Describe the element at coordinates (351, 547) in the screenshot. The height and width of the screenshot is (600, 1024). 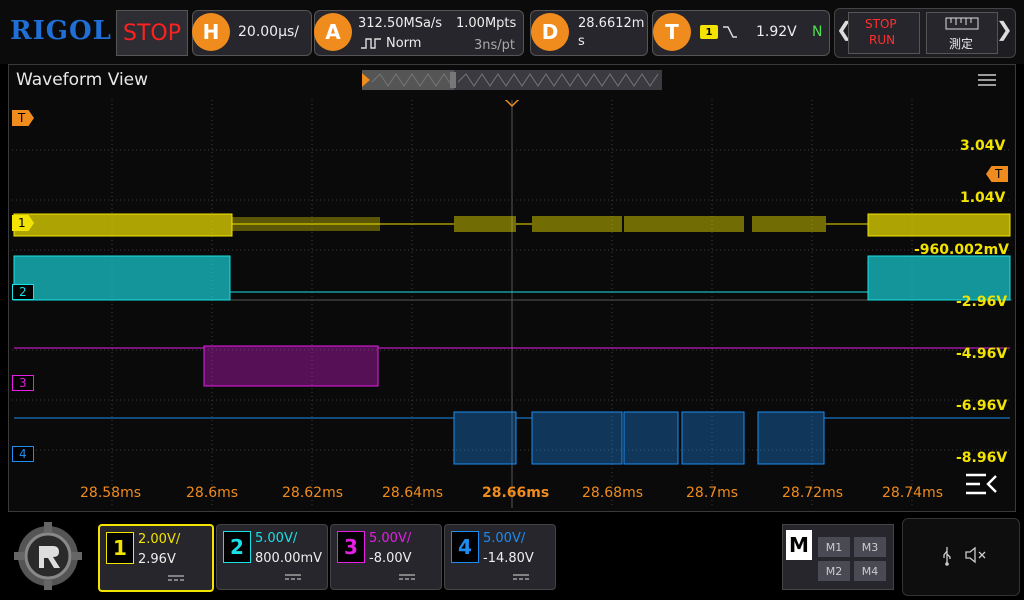
I see `channel-3-number: 3` at that location.